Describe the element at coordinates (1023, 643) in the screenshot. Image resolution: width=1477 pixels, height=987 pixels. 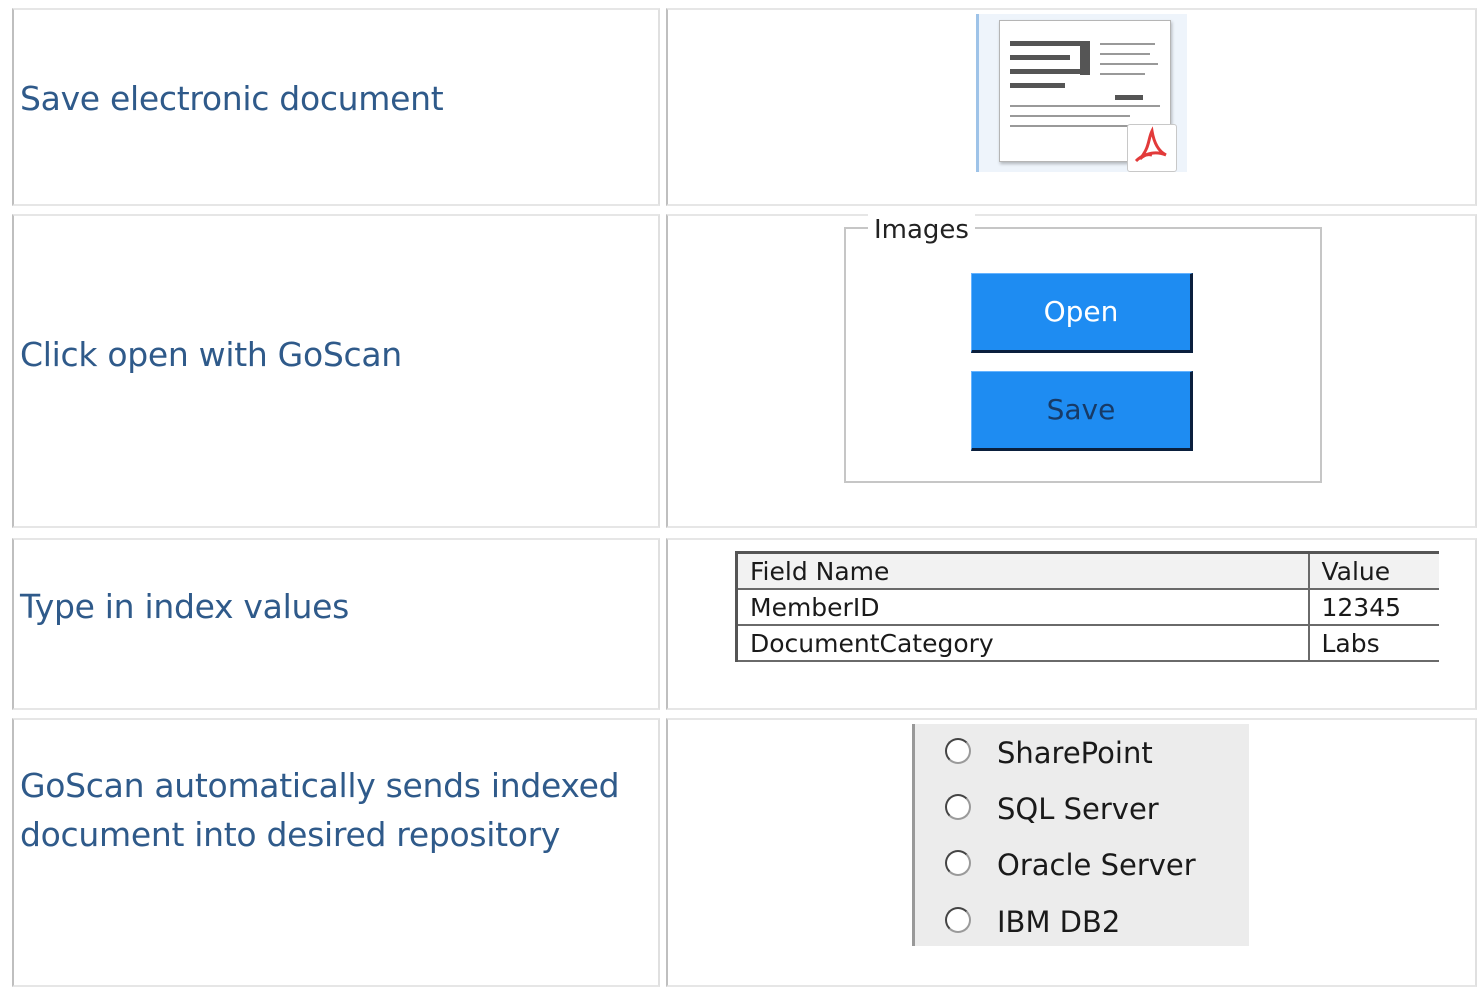
I see `field-name-cell: DocumentCategory` at that location.